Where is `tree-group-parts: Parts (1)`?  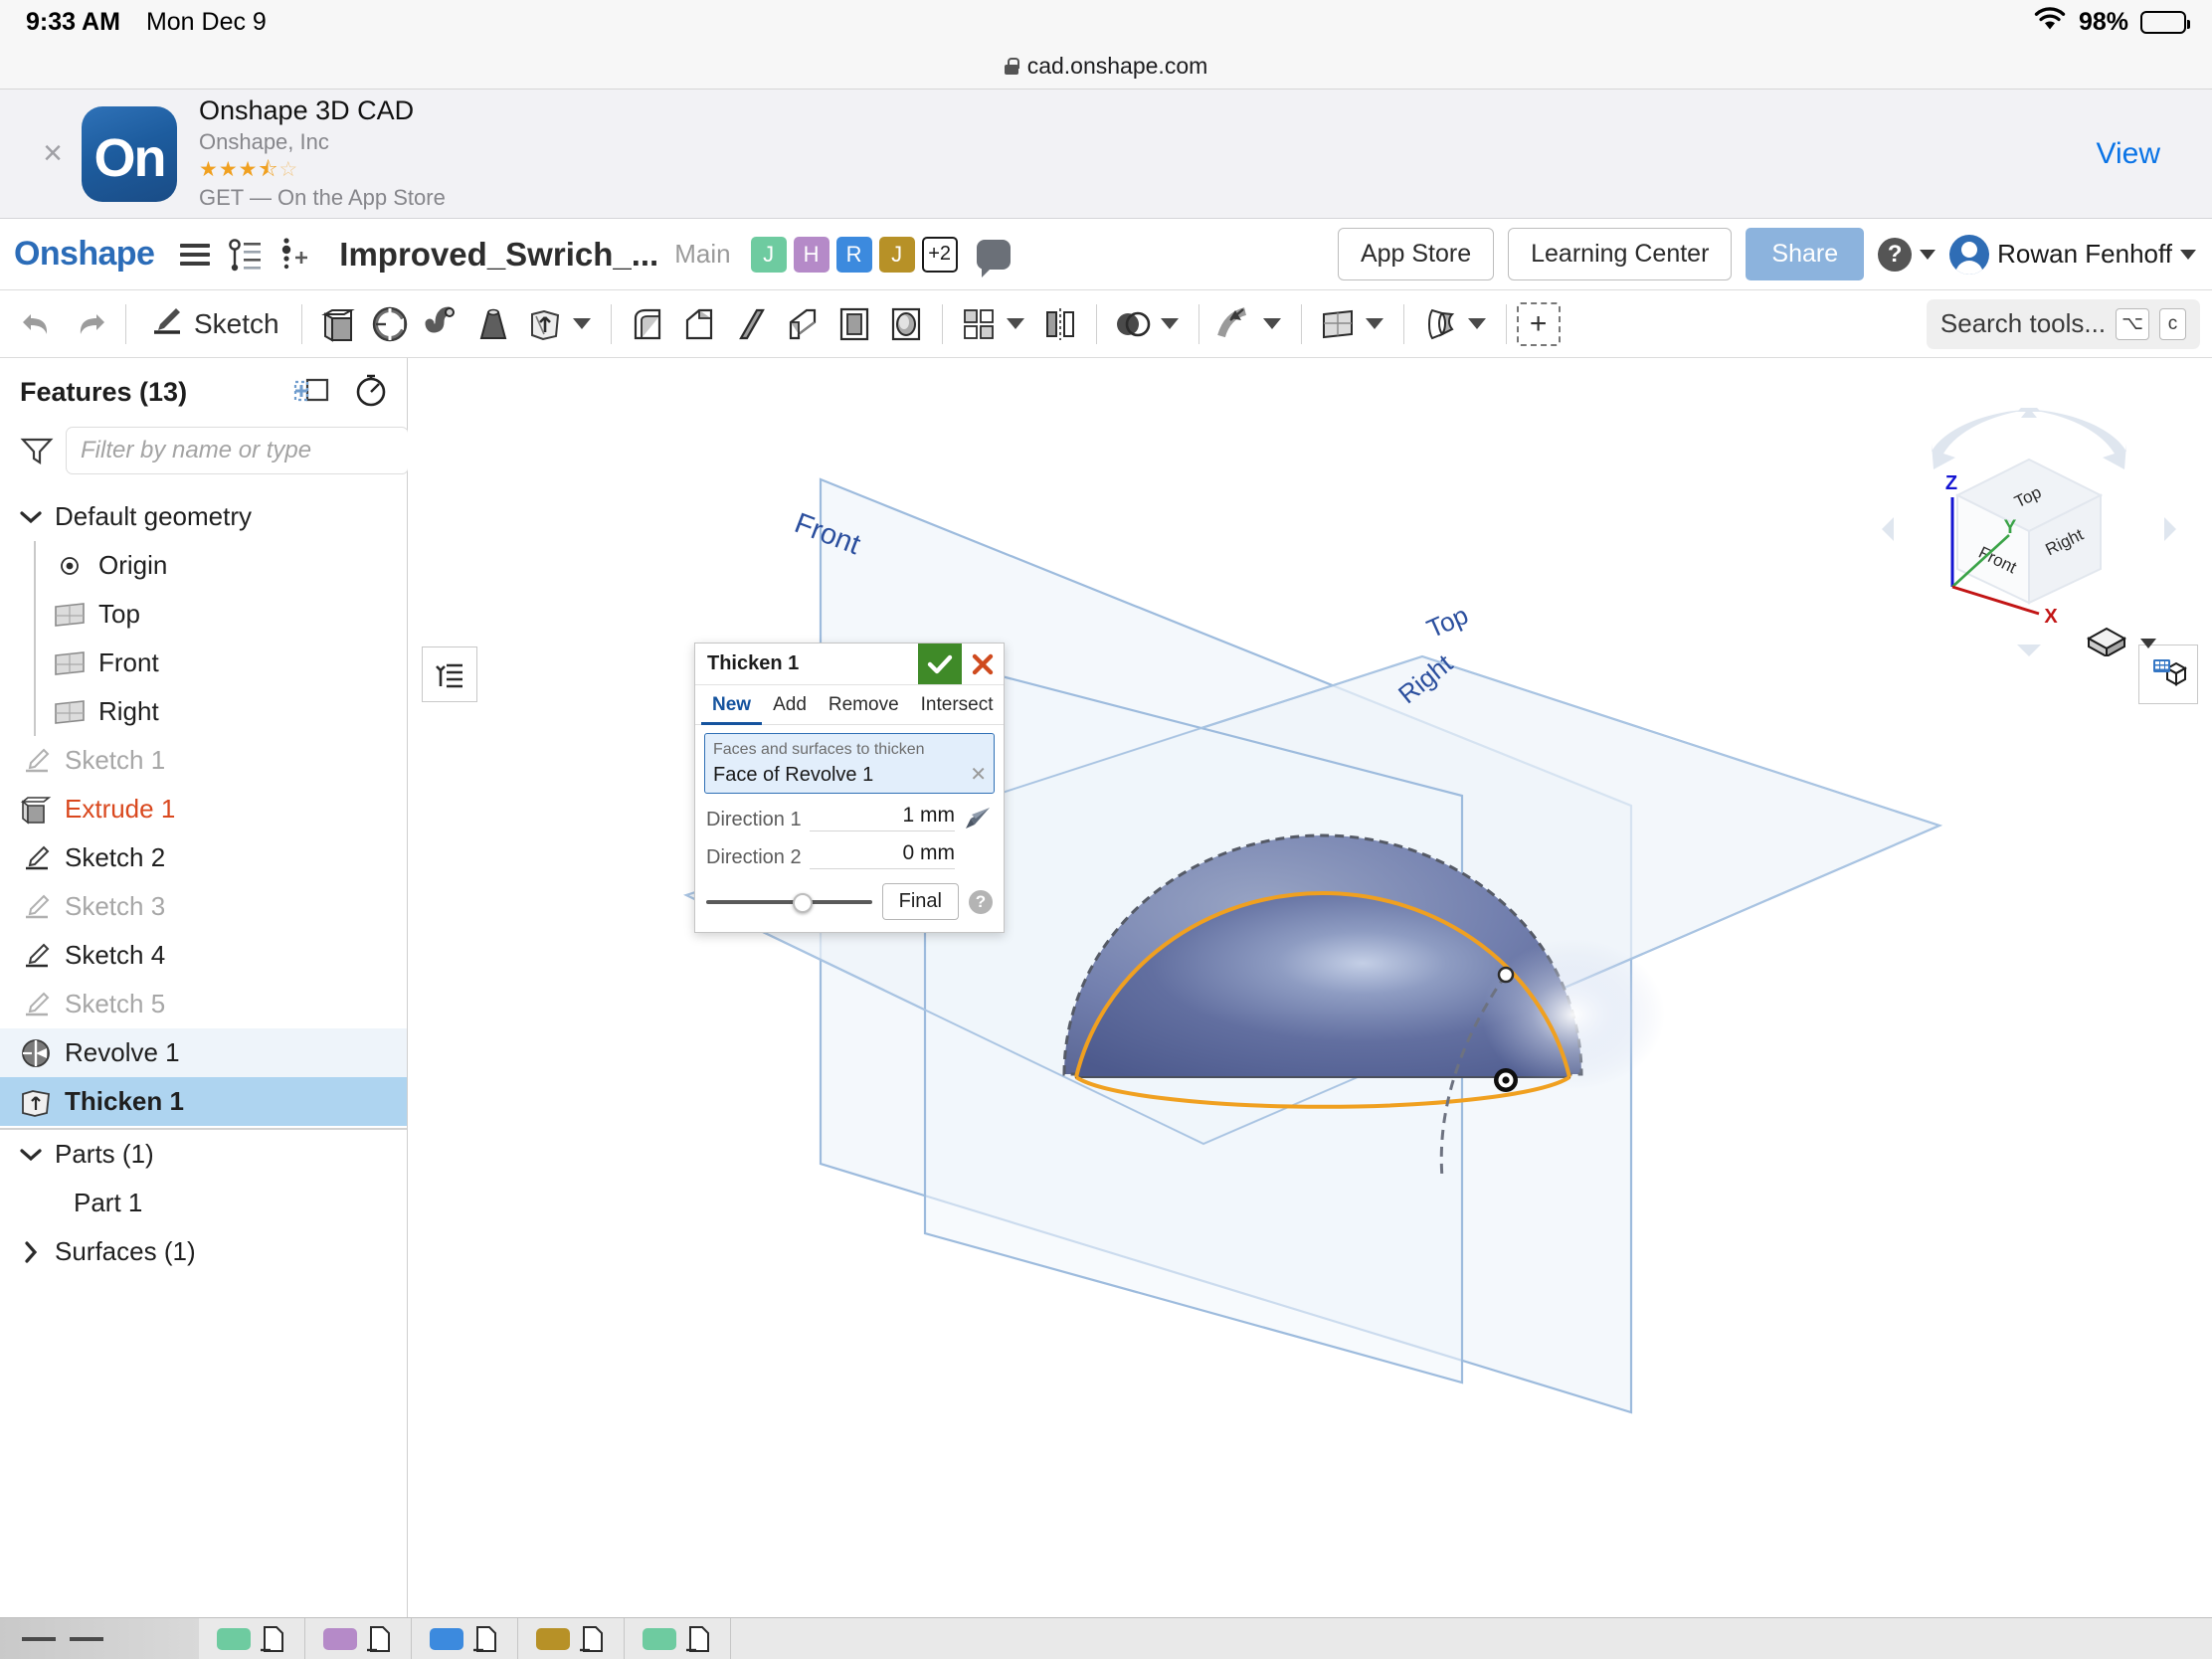
tree-group-parts: Parts (1) is located at coordinates (203, 1154).